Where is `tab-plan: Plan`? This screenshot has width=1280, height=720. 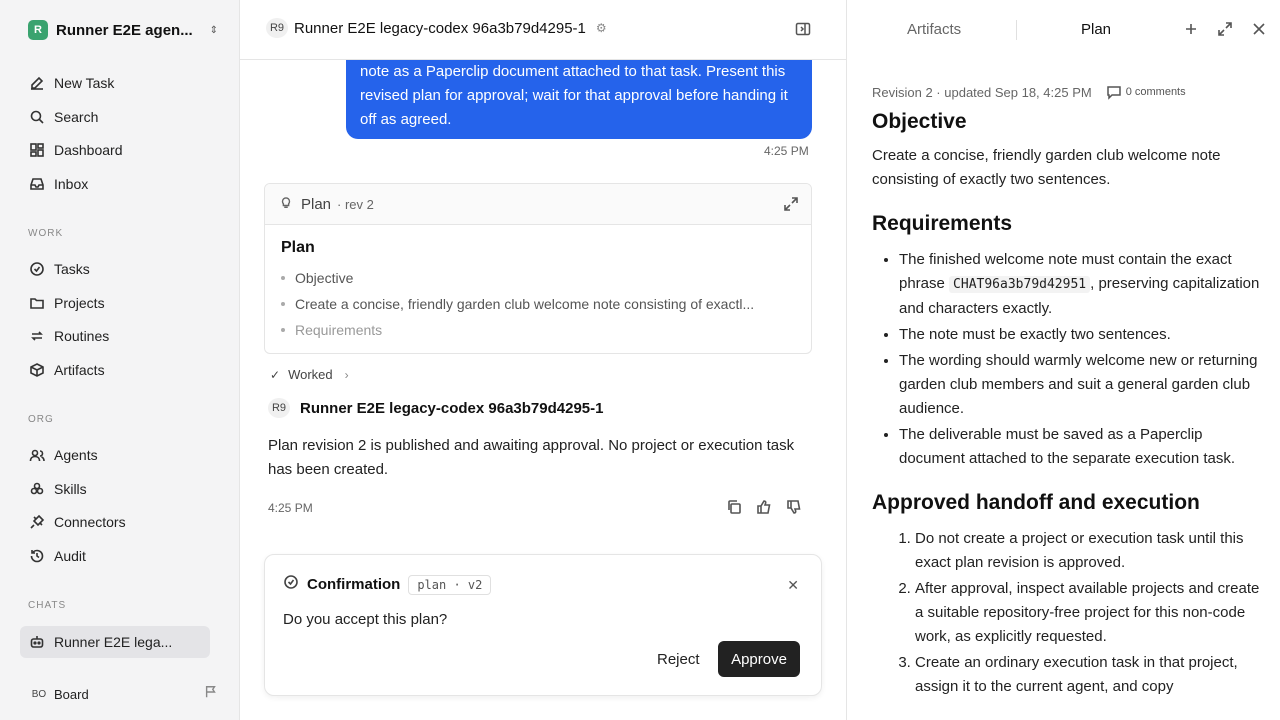 tab-plan: Plan is located at coordinates (1096, 29).